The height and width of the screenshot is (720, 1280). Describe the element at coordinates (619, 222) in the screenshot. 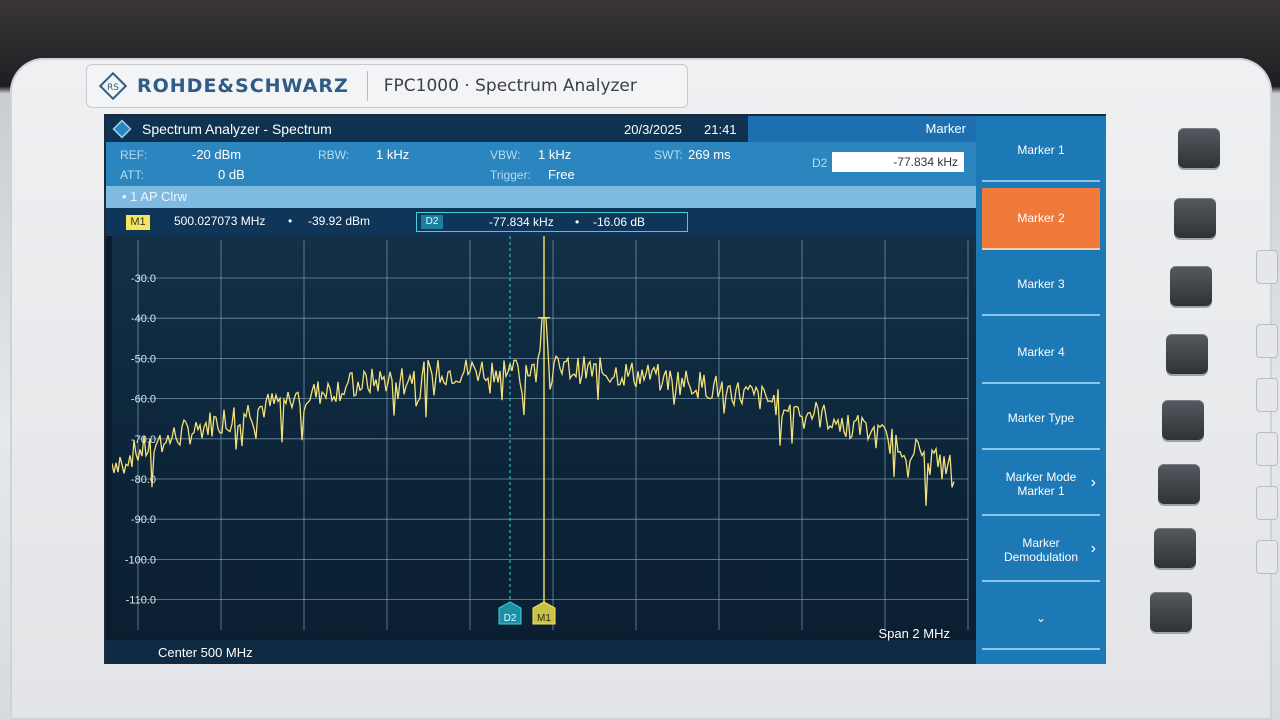

I see `d2-level: -16.06 dB` at that location.